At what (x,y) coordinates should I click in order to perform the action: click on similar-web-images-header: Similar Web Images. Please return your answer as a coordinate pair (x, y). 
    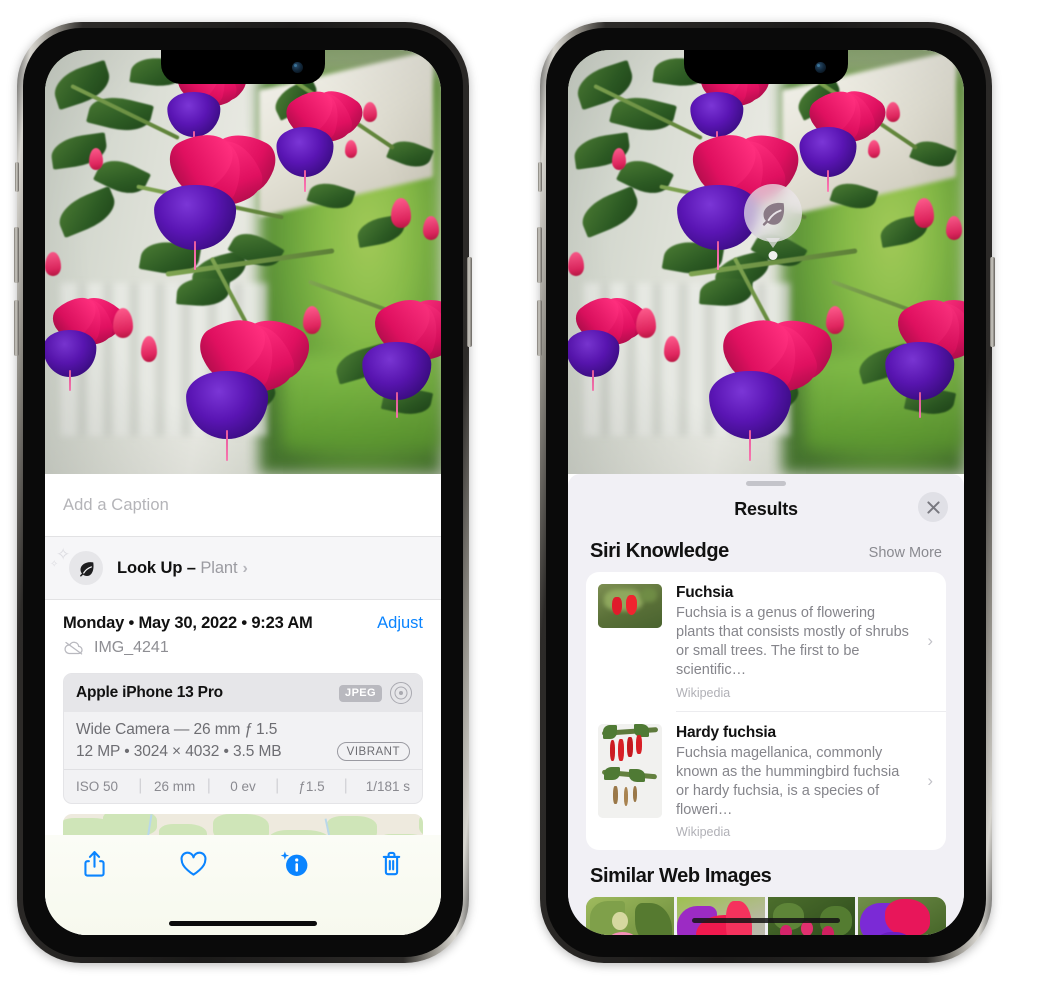
    Looking at the image, I should click on (766, 873).